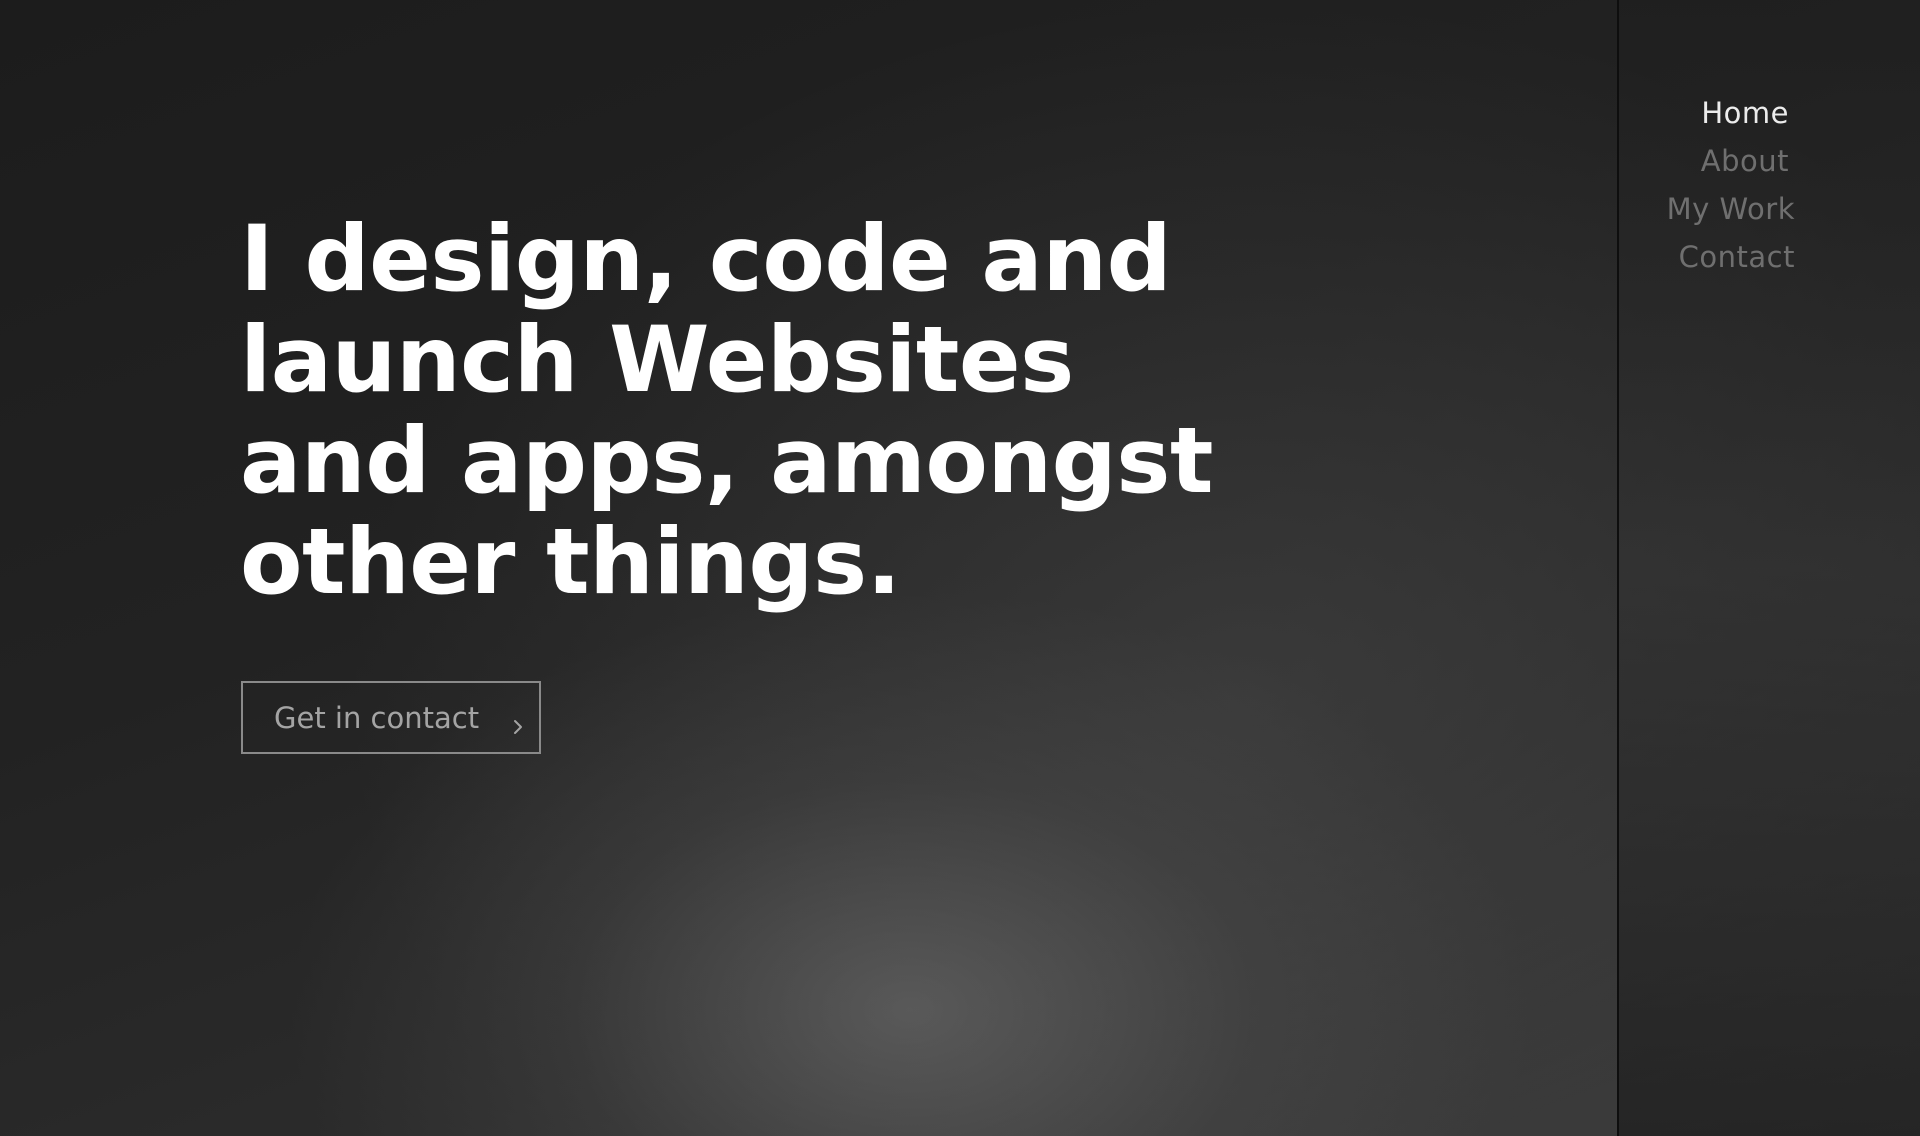 This screenshot has width=1920, height=1136. What do you see at coordinates (377, 717) in the screenshot?
I see `get-in-contact-label: Get in contact` at bounding box center [377, 717].